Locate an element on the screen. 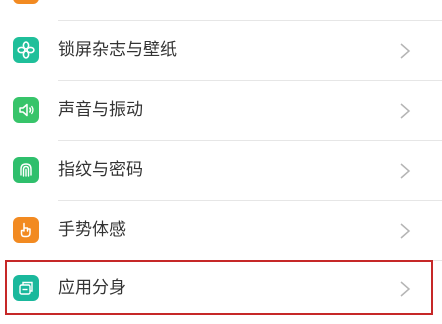 The height and width of the screenshot is (324, 442). previous-item-icon is located at coordinates (26, 2).